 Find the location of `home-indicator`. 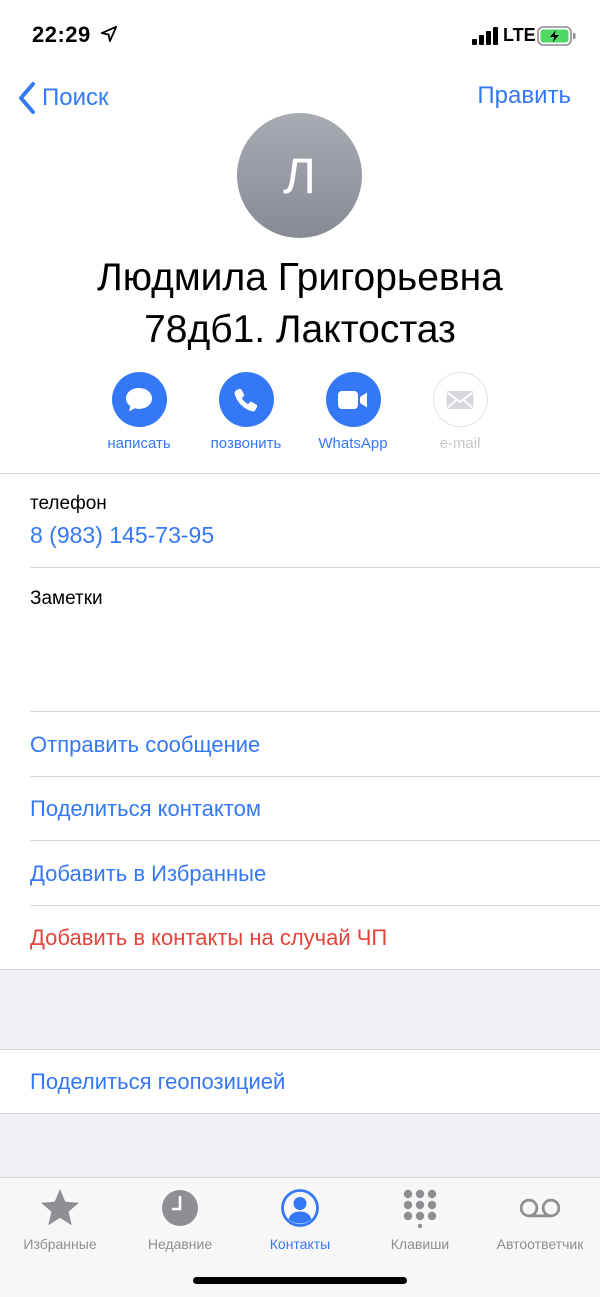

home-indicator is located at coordinates (300, 1280).